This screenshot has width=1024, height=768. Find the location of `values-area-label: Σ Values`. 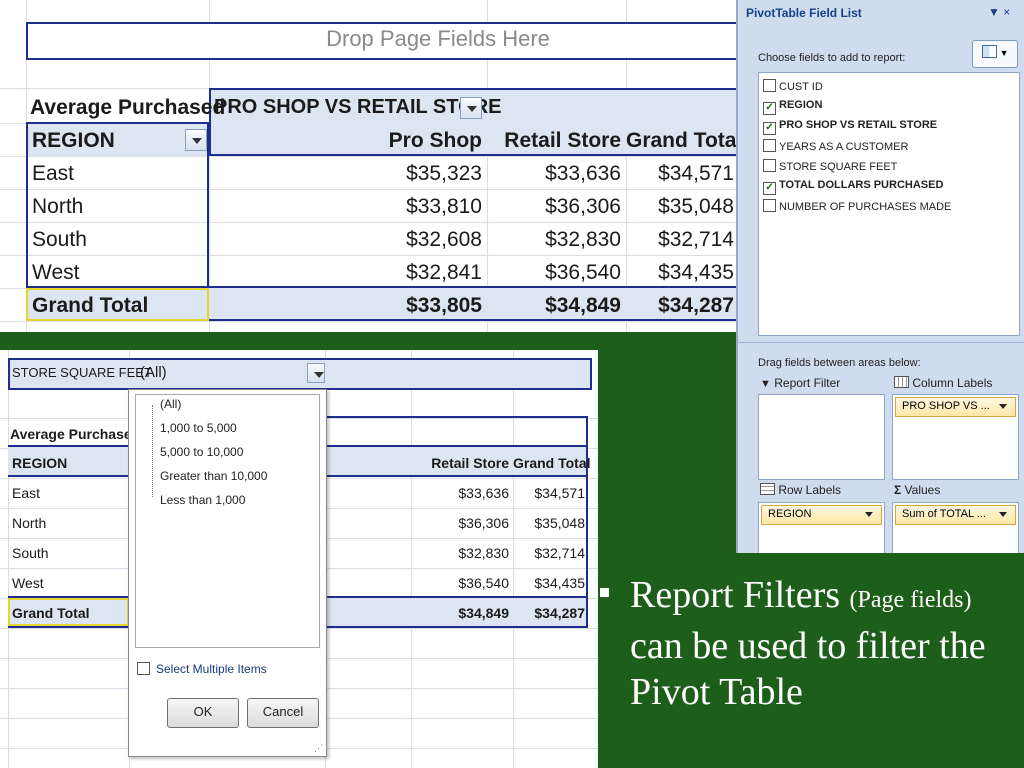

values-area-label: Σ Values is located at coordinates (917, 490).